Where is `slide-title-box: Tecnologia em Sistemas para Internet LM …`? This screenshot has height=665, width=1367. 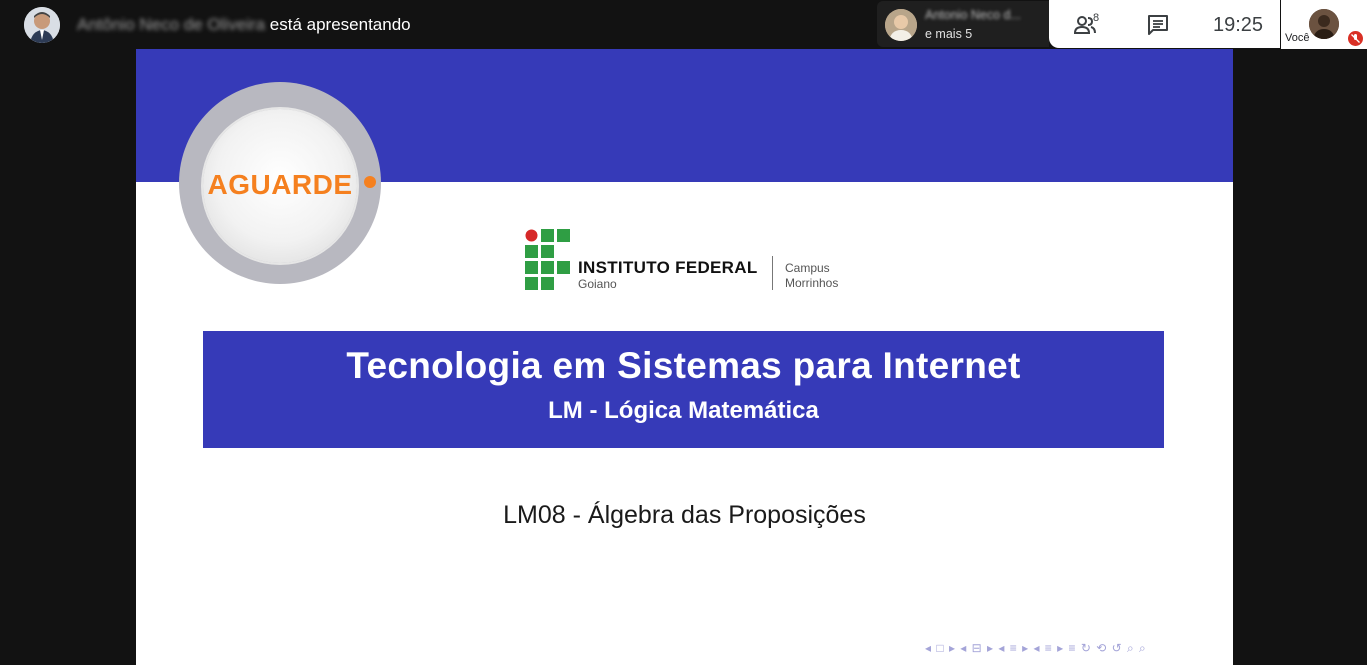
slide-title-box: Tecnologia em Sistemas para Internet LM … is located at coordinates (683, 389).